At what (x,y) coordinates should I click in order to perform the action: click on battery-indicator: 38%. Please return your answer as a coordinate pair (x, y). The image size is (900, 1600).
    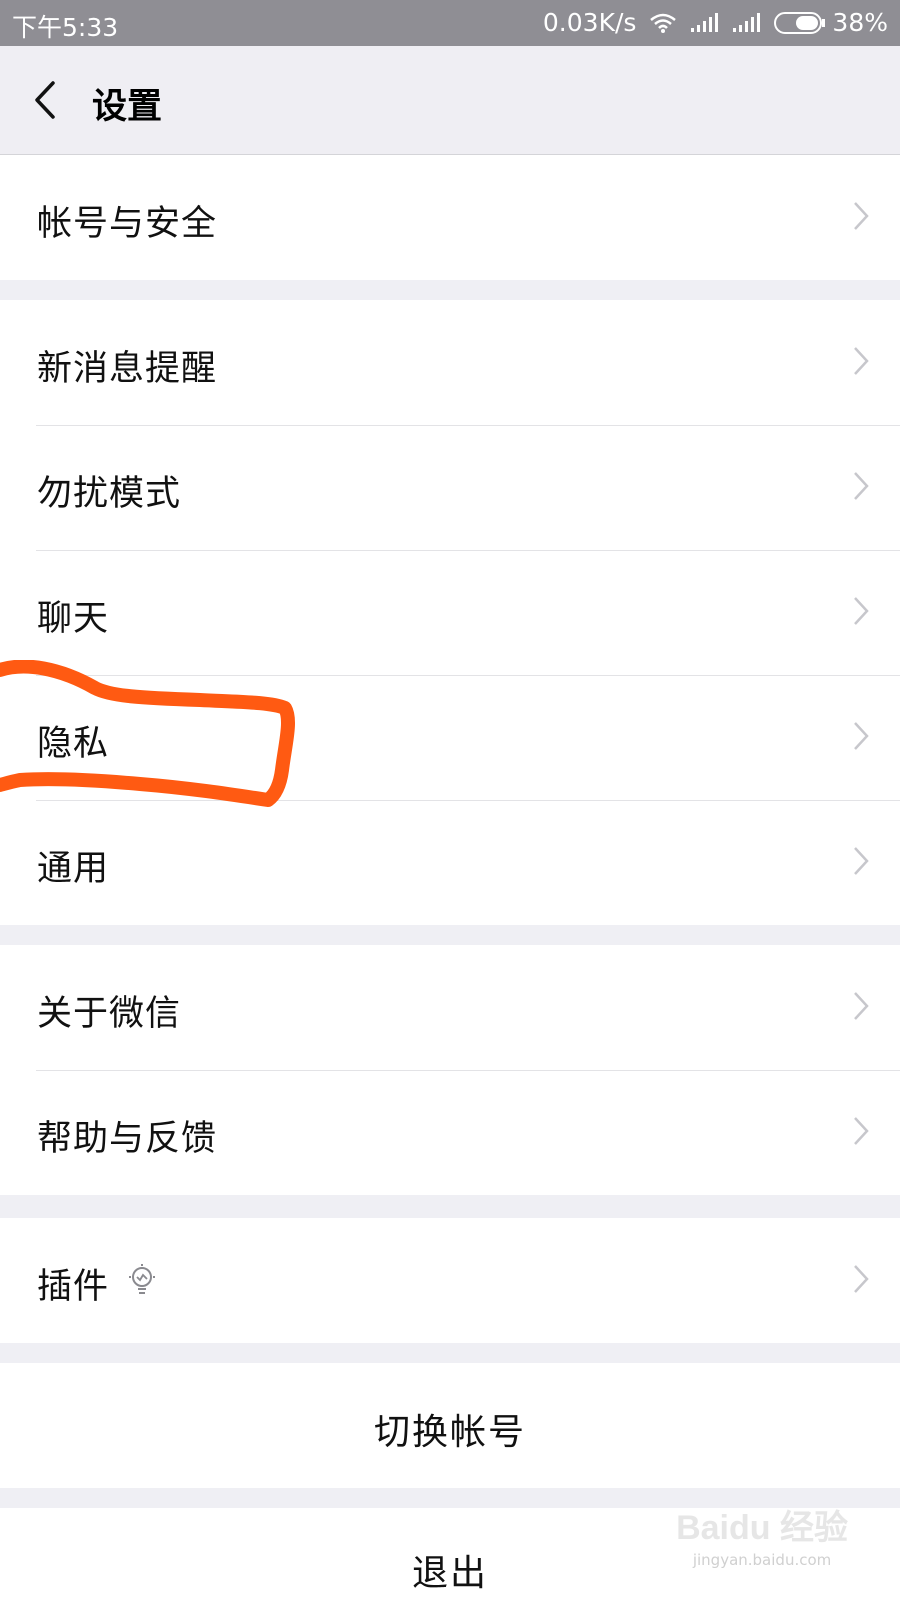
    Looking at the image, I should click on (831, 22).